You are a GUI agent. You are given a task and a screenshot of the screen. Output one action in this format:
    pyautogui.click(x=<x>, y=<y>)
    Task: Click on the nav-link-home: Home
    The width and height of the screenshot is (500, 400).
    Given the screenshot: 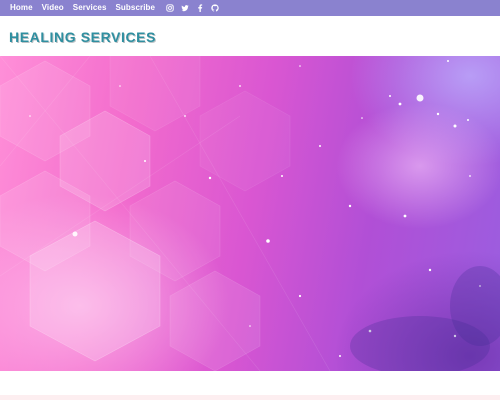 What is the action you would take?
    pyautogui.click(x=21, y=8)
    